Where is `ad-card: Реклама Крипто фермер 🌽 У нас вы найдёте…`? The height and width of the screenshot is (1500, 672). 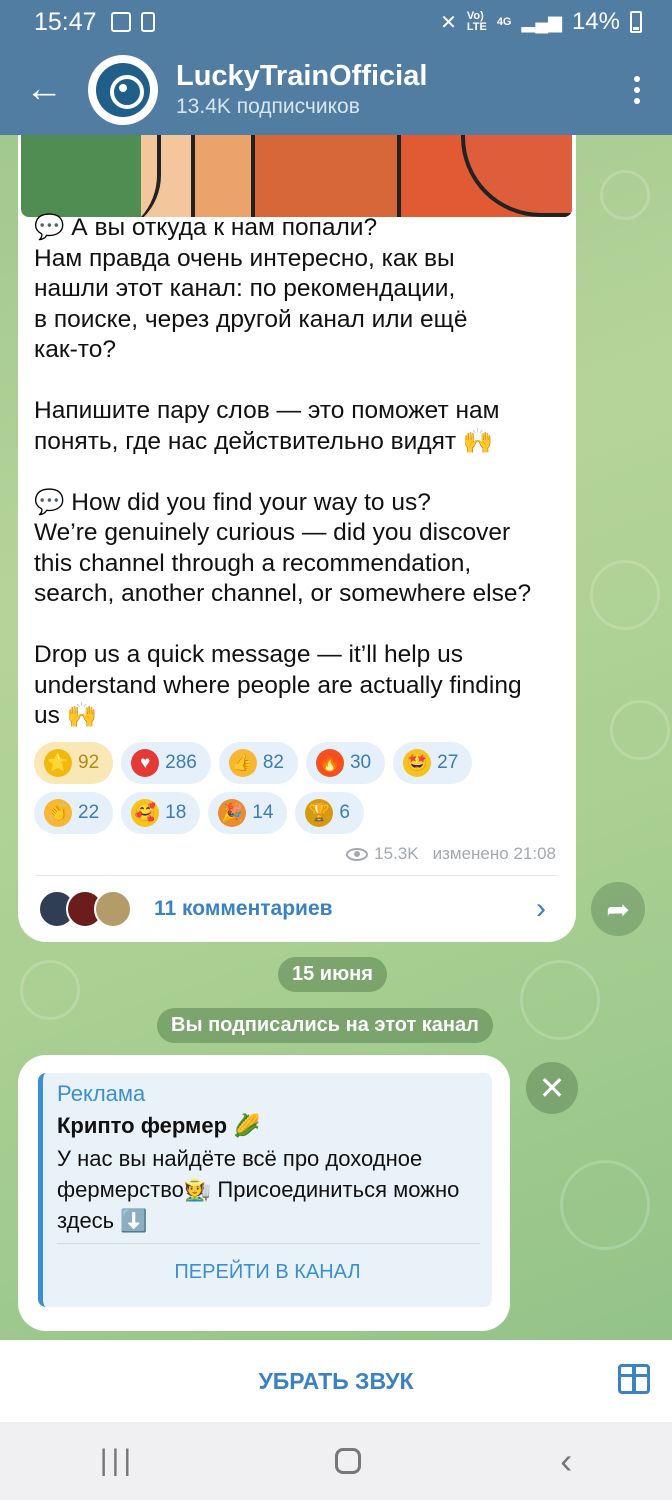 ad-card: Реклама Крипто фермер 🌽 У нас вы найдёте… is located at coordinates (265, 1190).